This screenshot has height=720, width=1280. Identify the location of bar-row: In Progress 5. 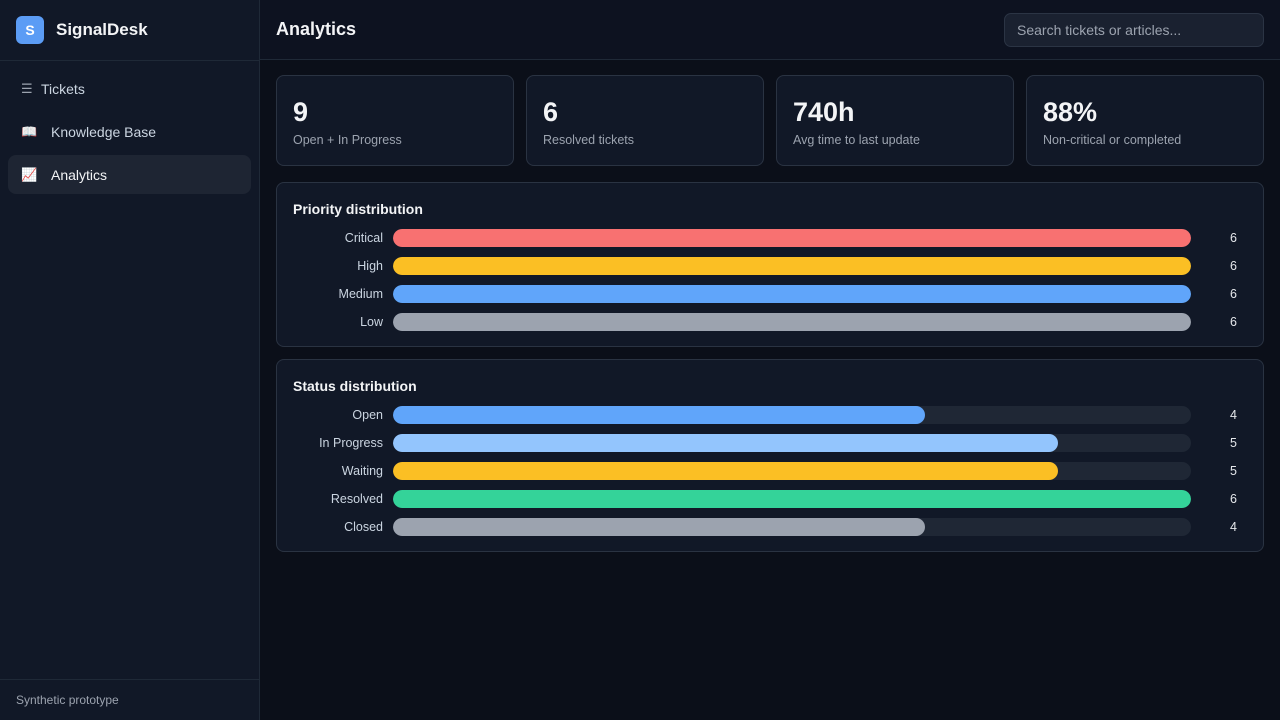
(770, 443).